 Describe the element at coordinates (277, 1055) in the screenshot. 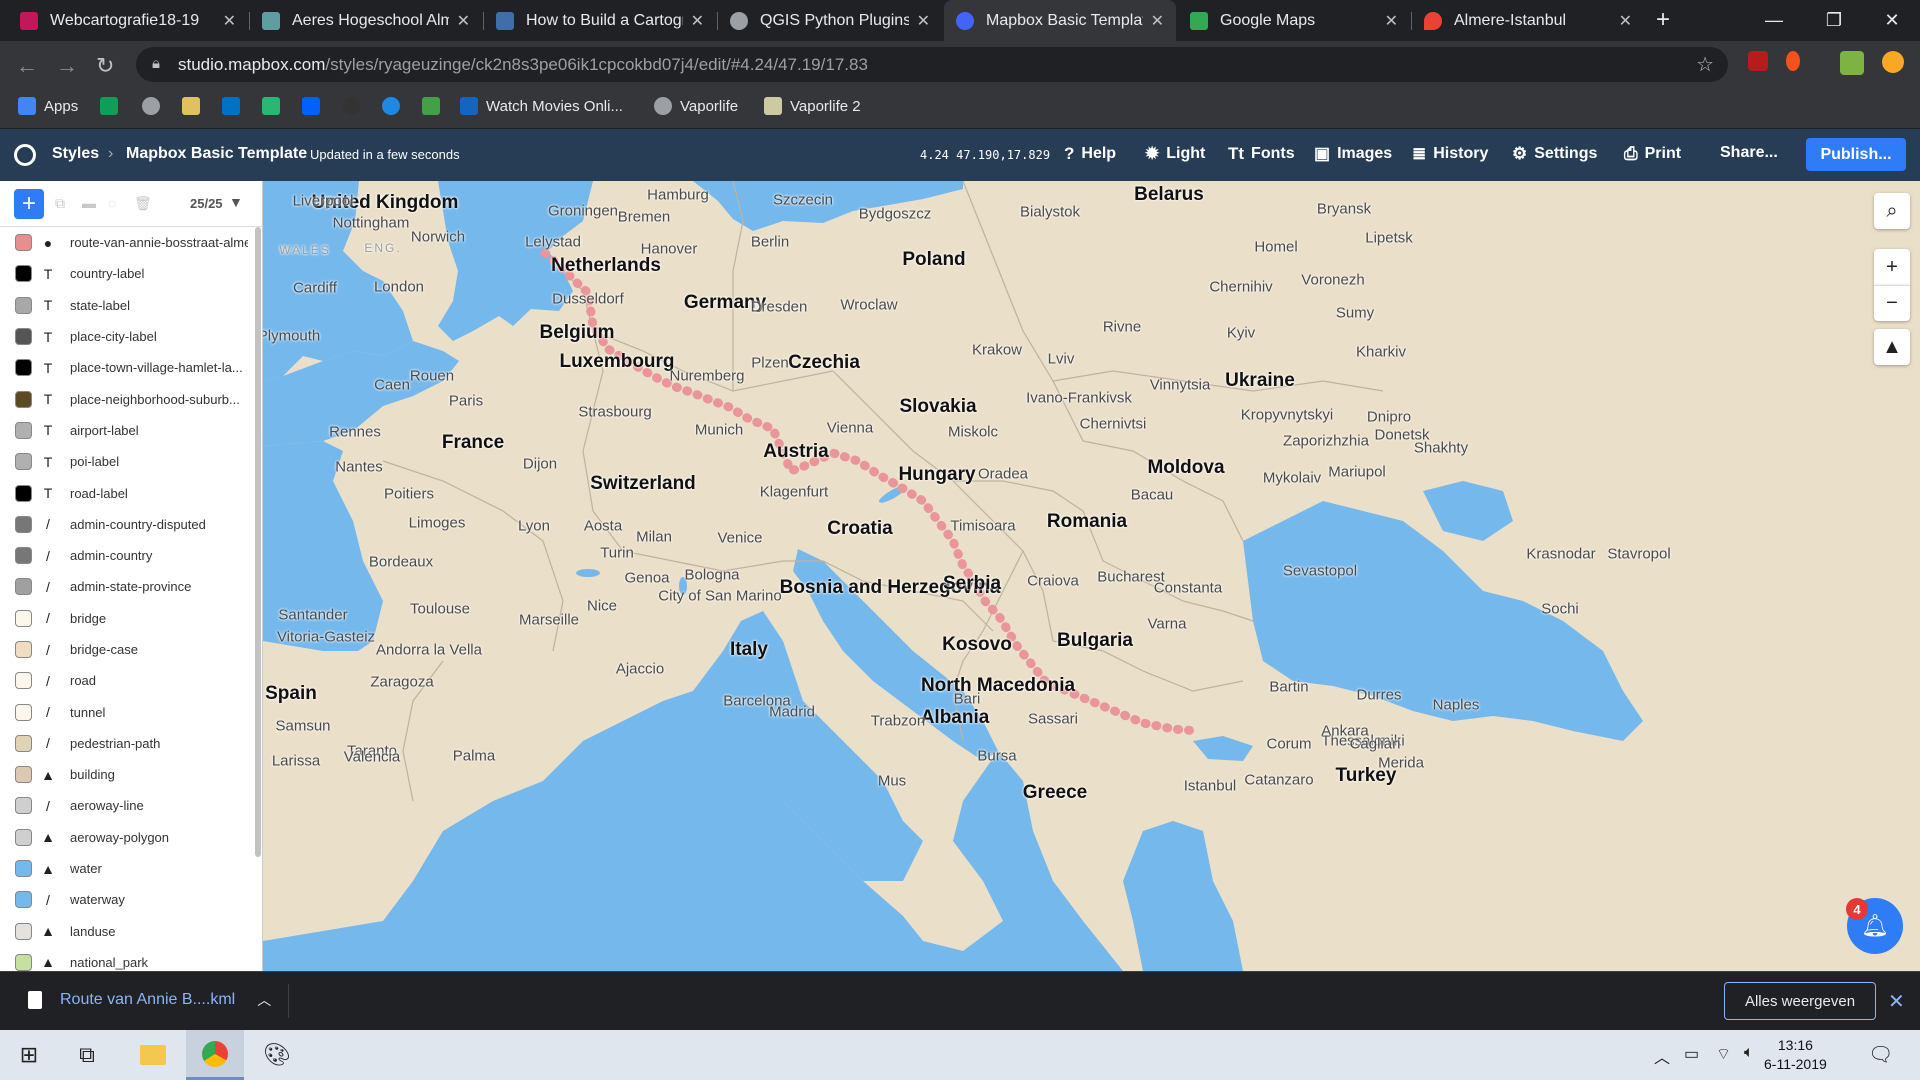

I see `paint-icon: 🎨︎` at that location.